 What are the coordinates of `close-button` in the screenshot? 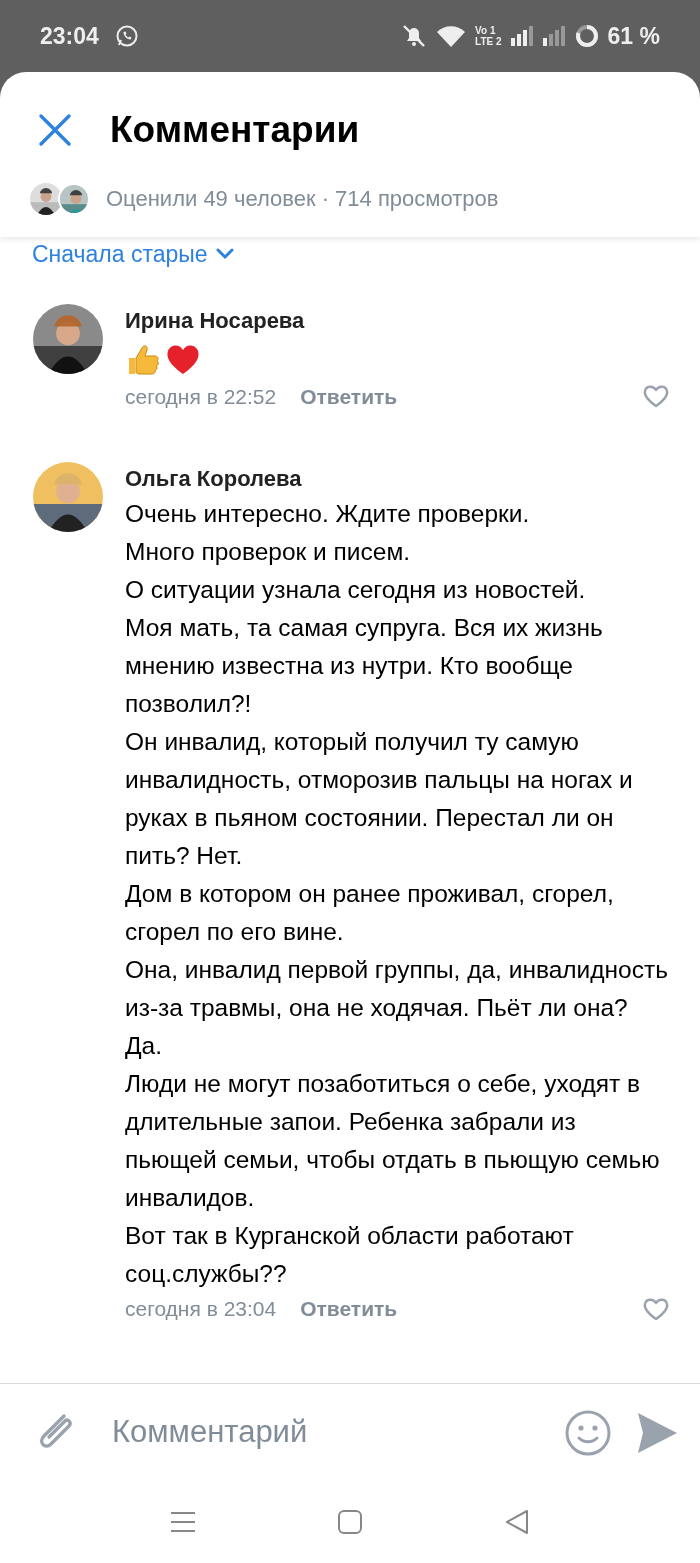 It's located at (55, 130).